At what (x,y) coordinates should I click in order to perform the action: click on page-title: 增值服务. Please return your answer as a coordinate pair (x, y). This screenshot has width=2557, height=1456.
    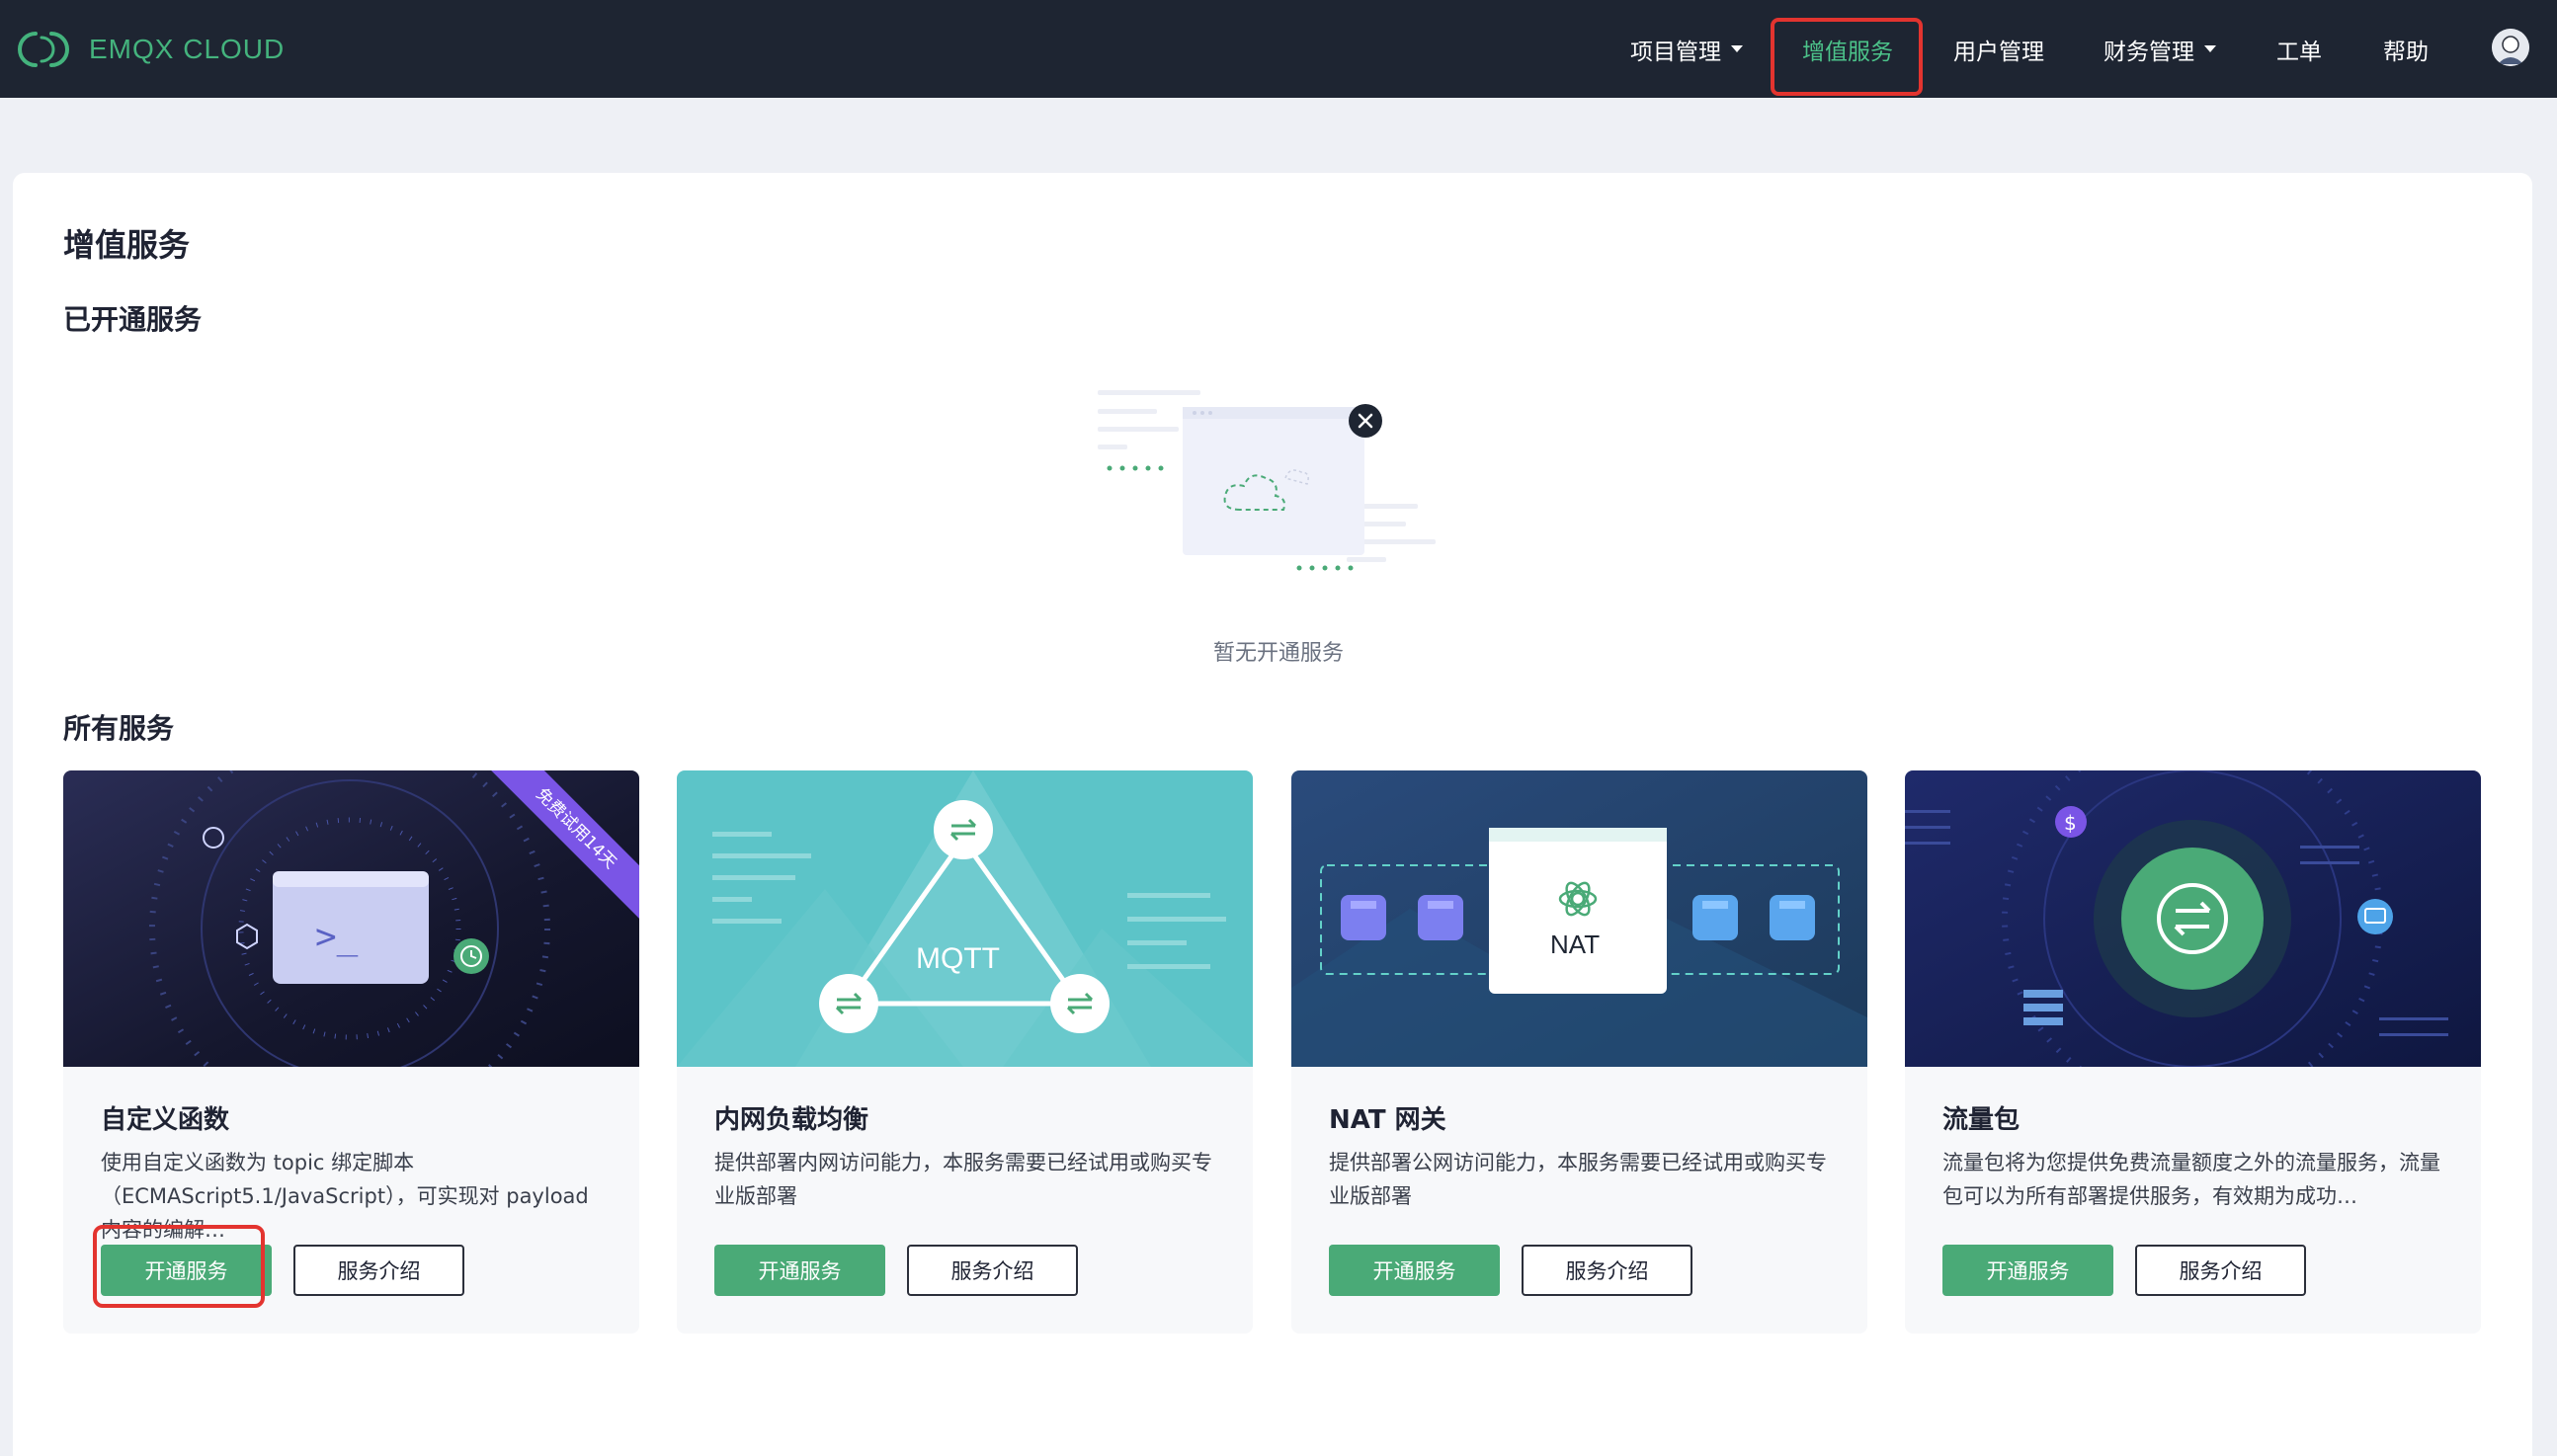
    Looking at the image, I should click on (127, 245).